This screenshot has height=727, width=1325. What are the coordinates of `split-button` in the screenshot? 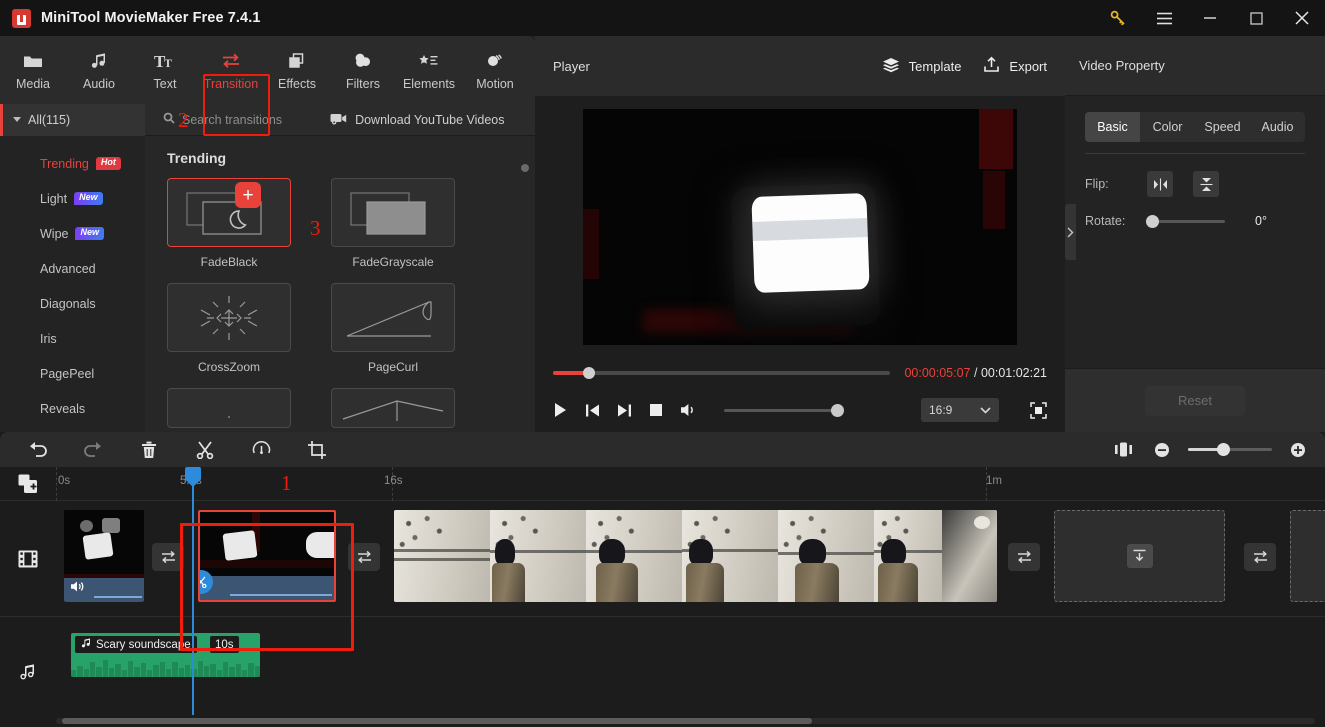 It's located at (205, 450).